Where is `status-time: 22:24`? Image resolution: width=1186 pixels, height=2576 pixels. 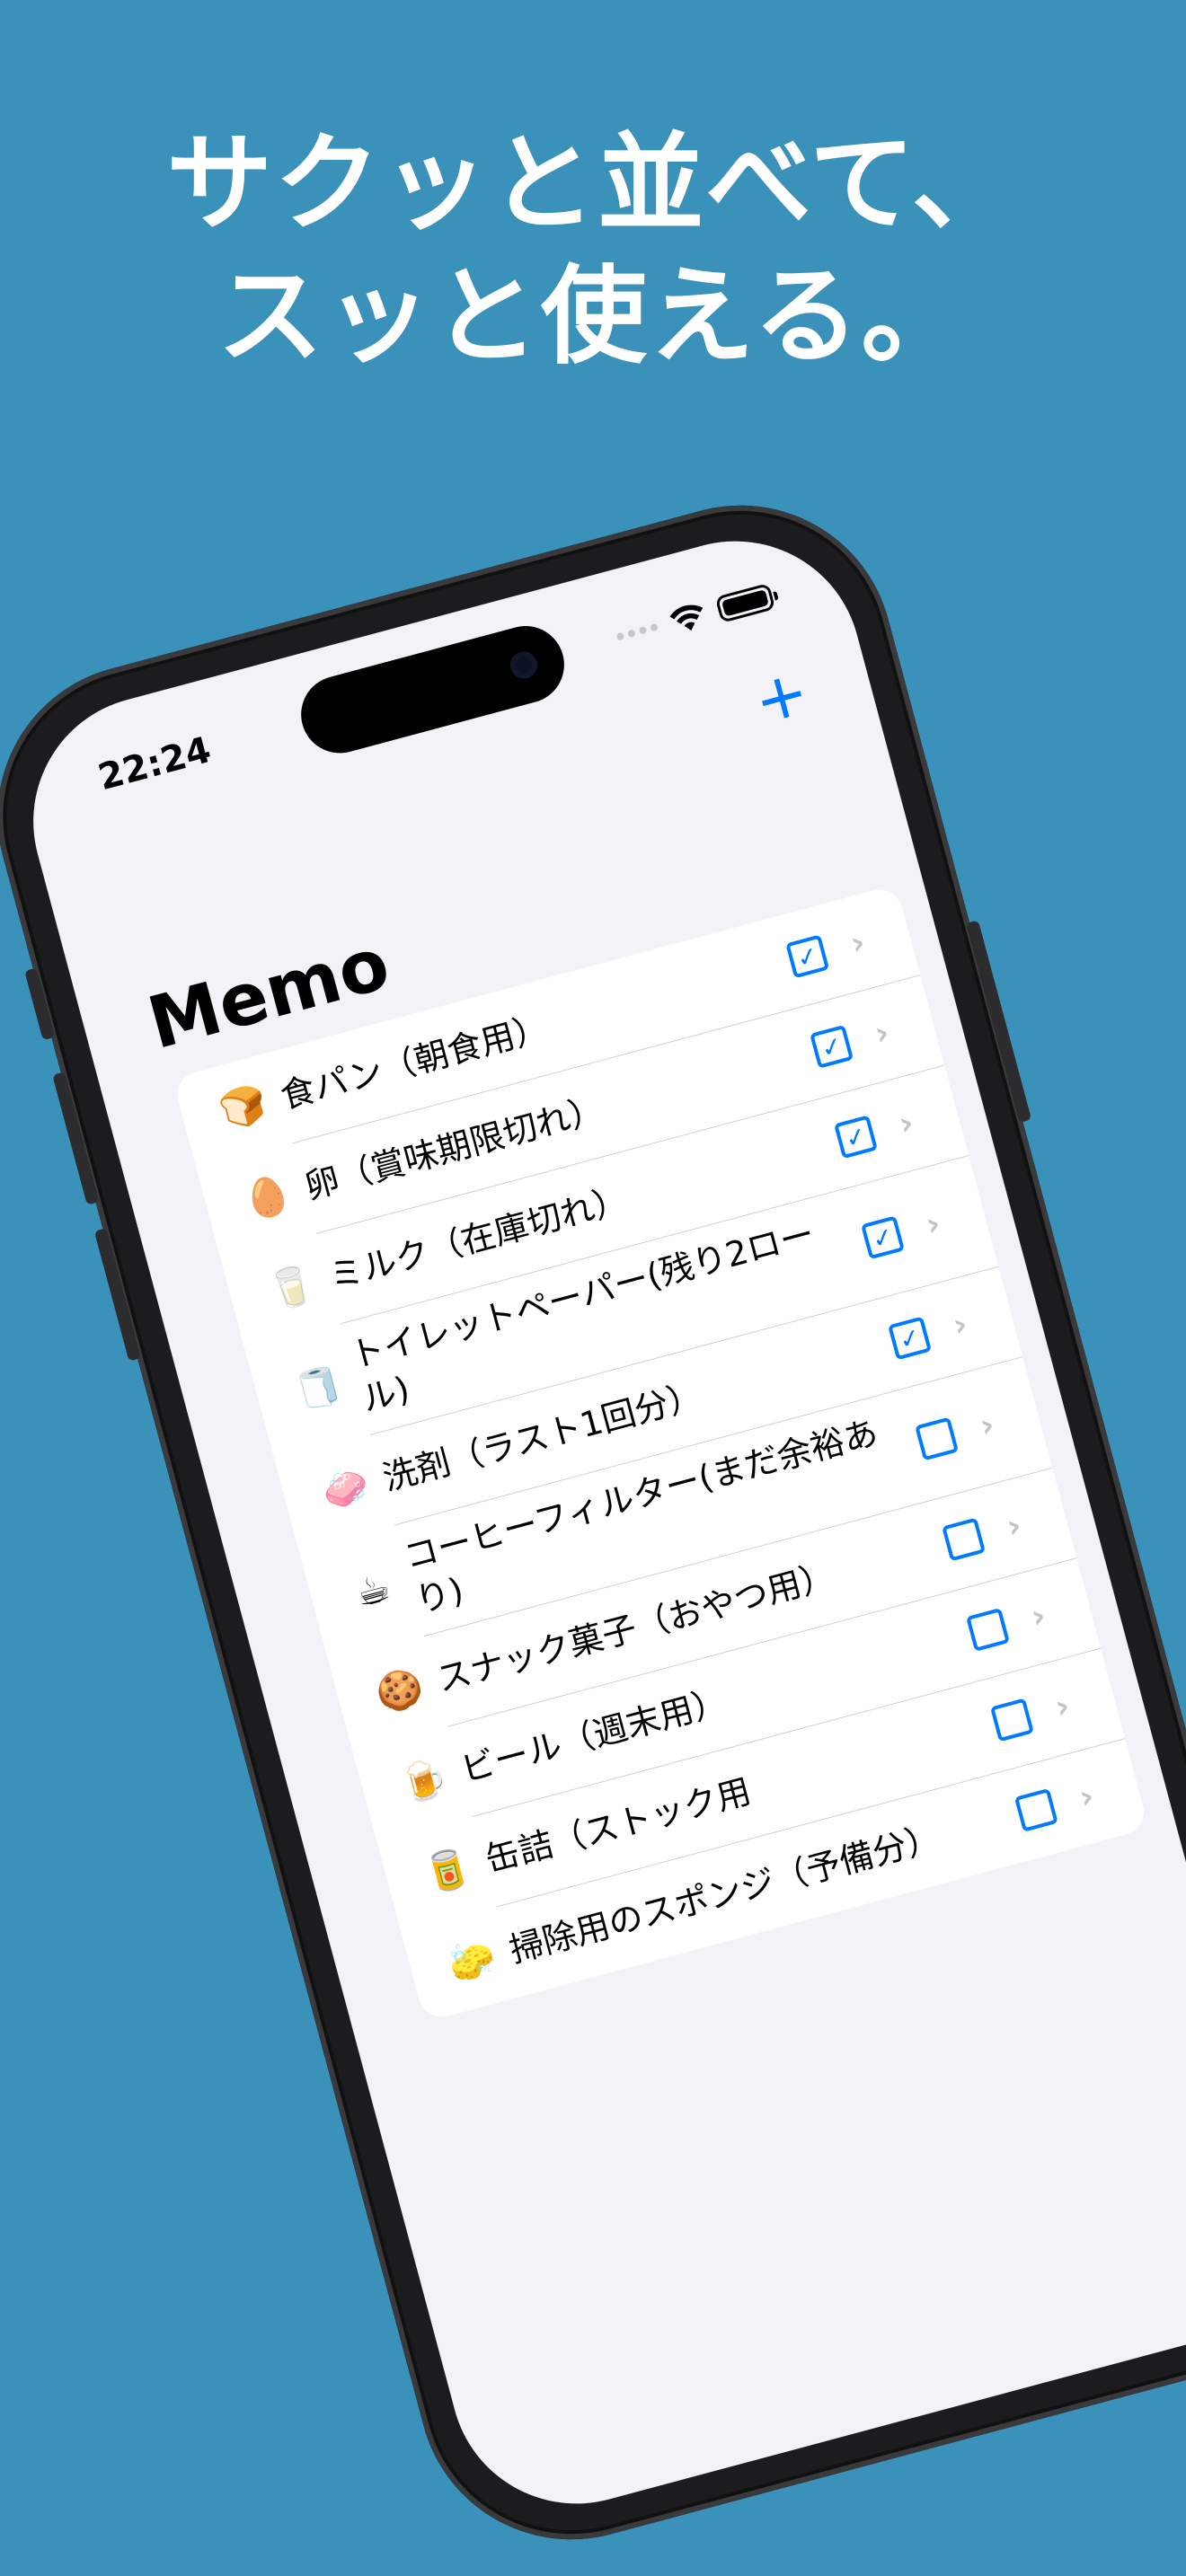 status-time: 22:24 is located at coordinates (154, 763).